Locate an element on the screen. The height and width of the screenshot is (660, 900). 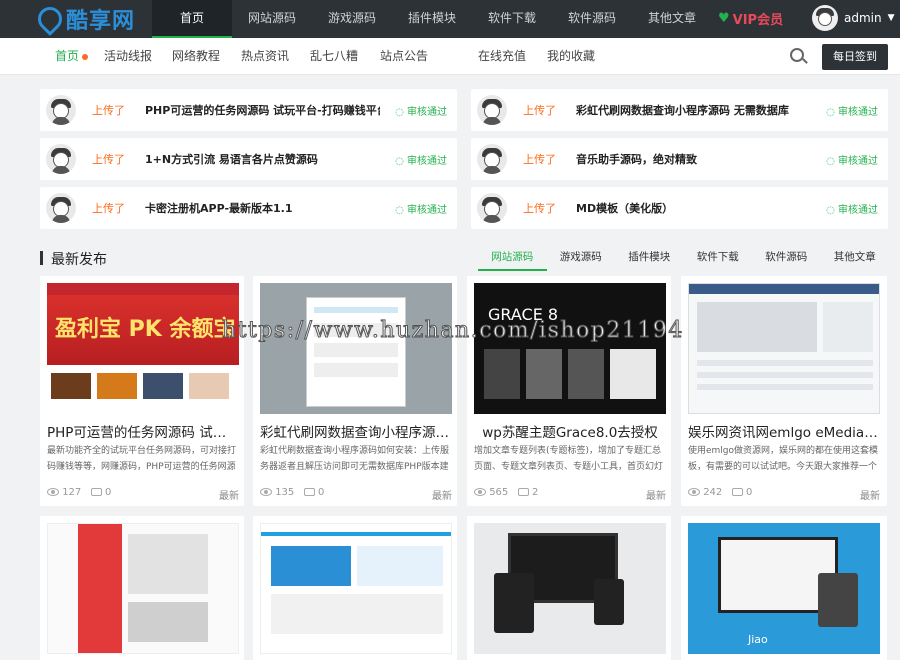
view-count: 135 is located at coordinates (285, 492).